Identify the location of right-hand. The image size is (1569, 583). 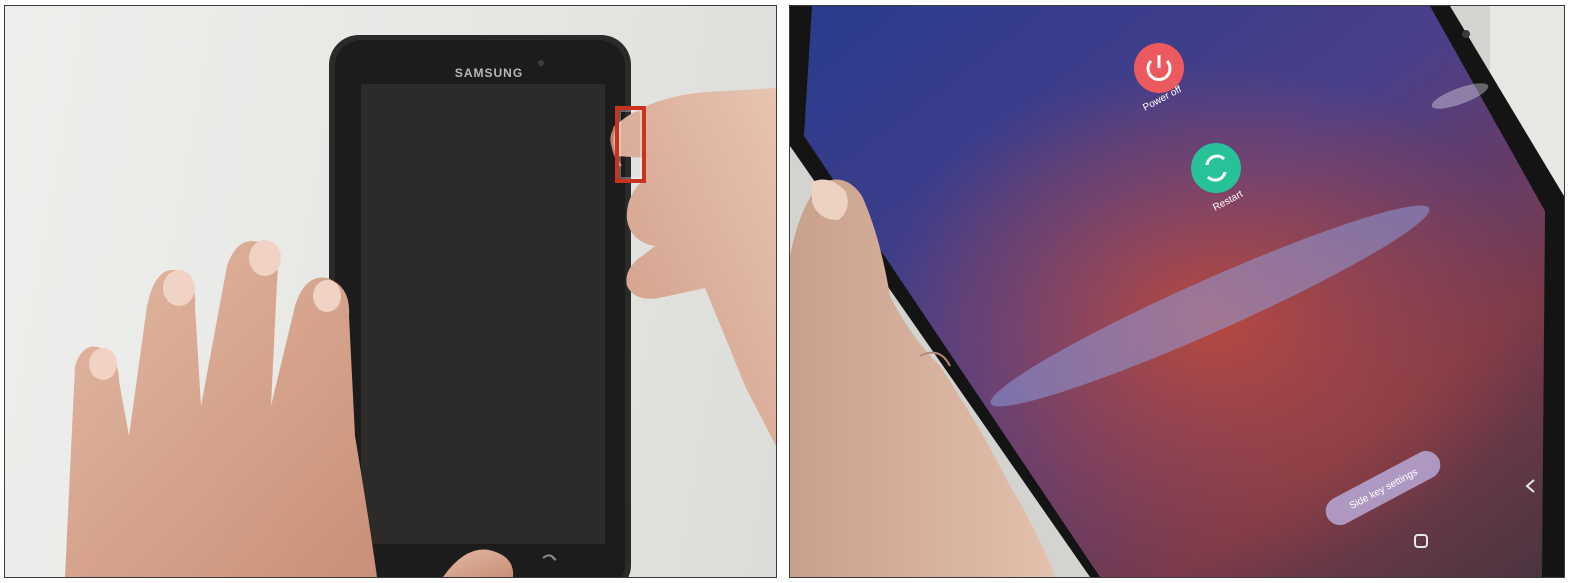
(693, 267).